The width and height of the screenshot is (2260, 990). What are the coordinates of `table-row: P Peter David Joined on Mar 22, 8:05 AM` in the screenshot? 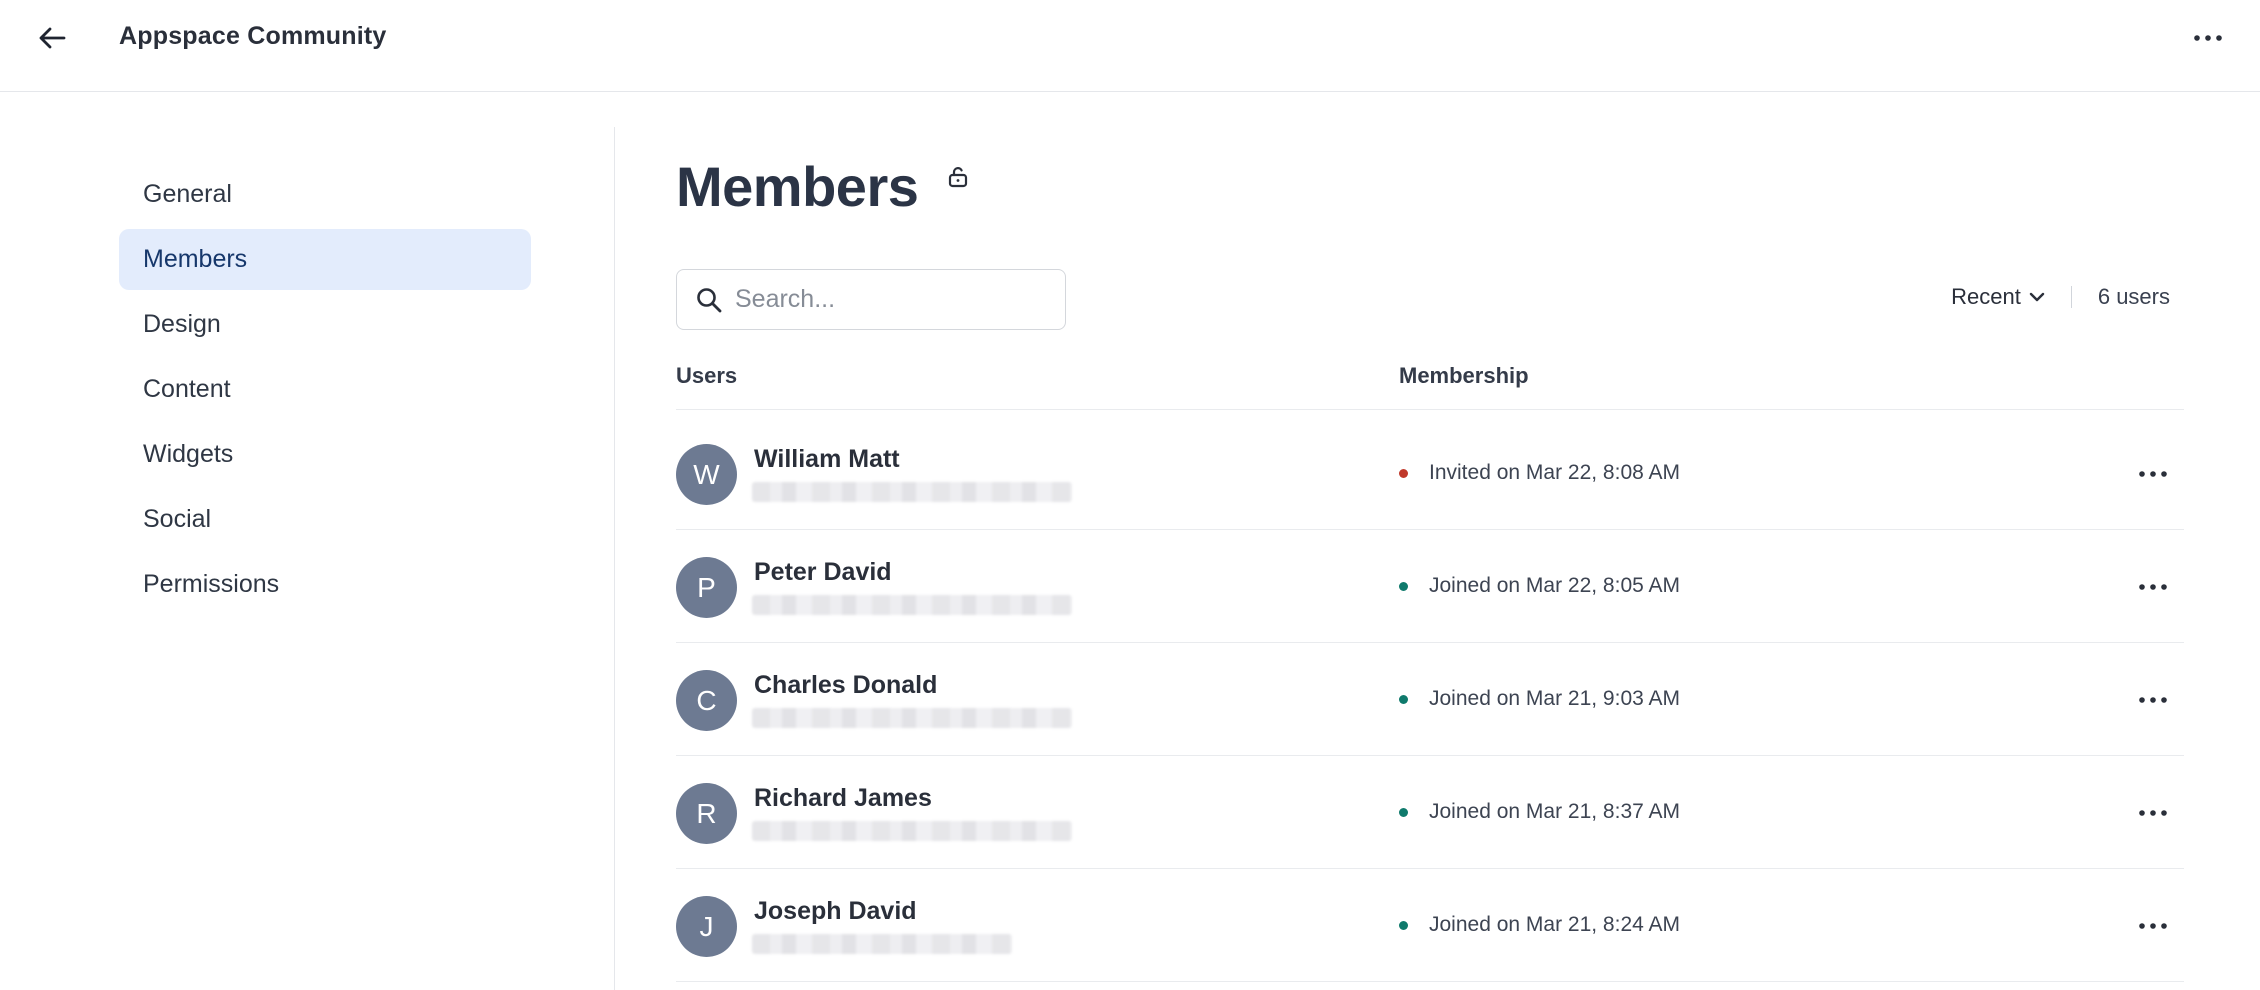 It's located at (1430, 586).